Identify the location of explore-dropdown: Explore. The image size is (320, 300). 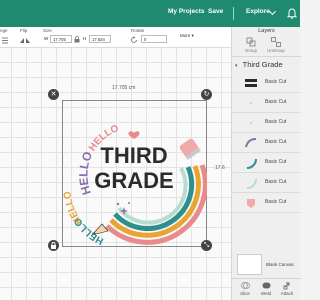
(258, 11).